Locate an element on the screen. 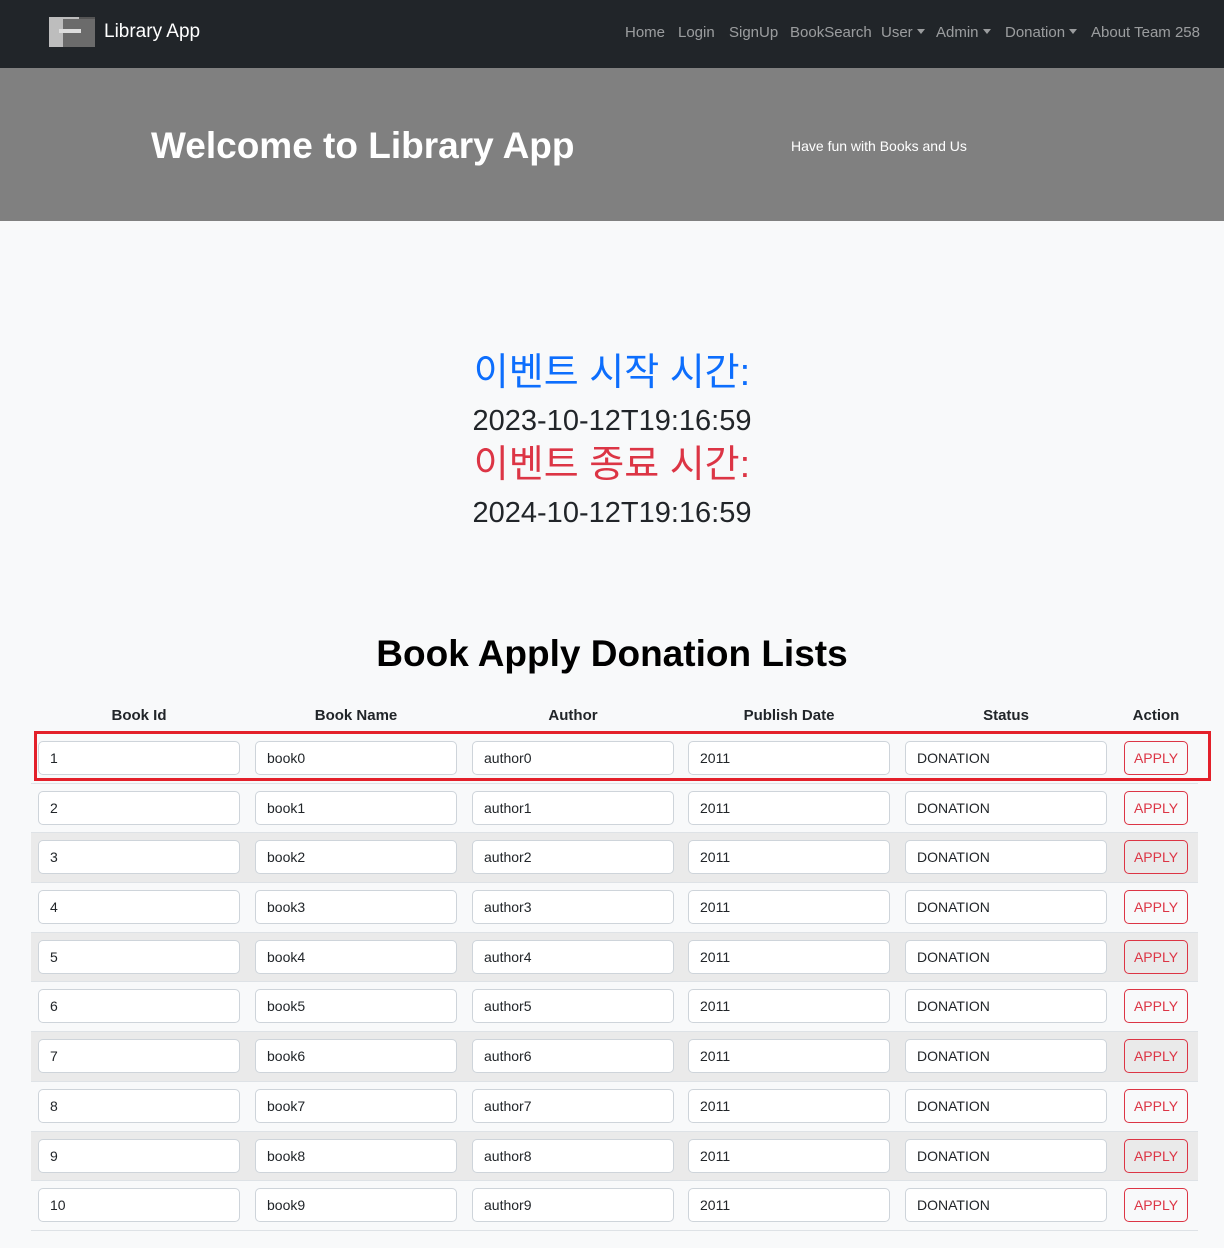 The height and width of the screenshot is (1248, 1224). event-start-value: 2023-10-12T19:16:59 is located at coordinates (612, 421).